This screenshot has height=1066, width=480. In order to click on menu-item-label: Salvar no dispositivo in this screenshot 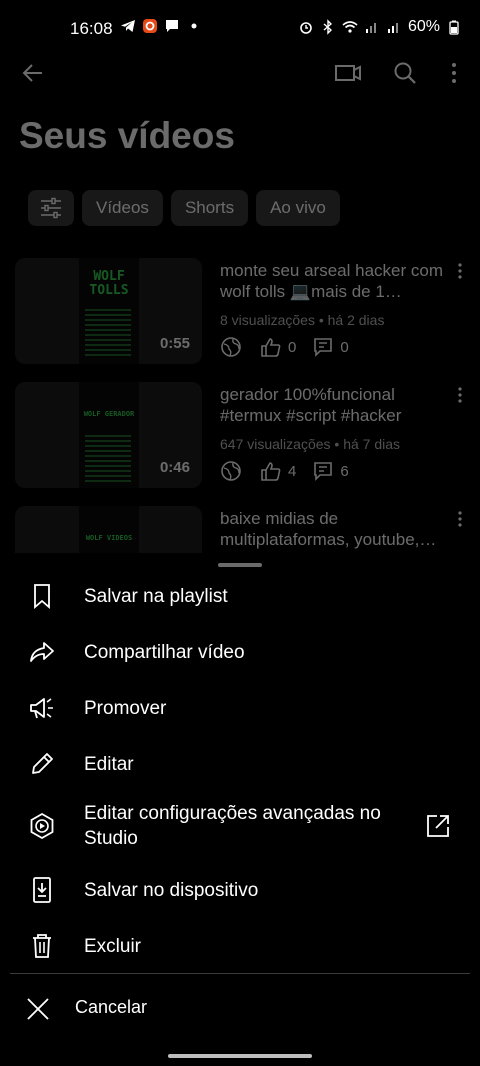, I will do `click(171, 890)`.